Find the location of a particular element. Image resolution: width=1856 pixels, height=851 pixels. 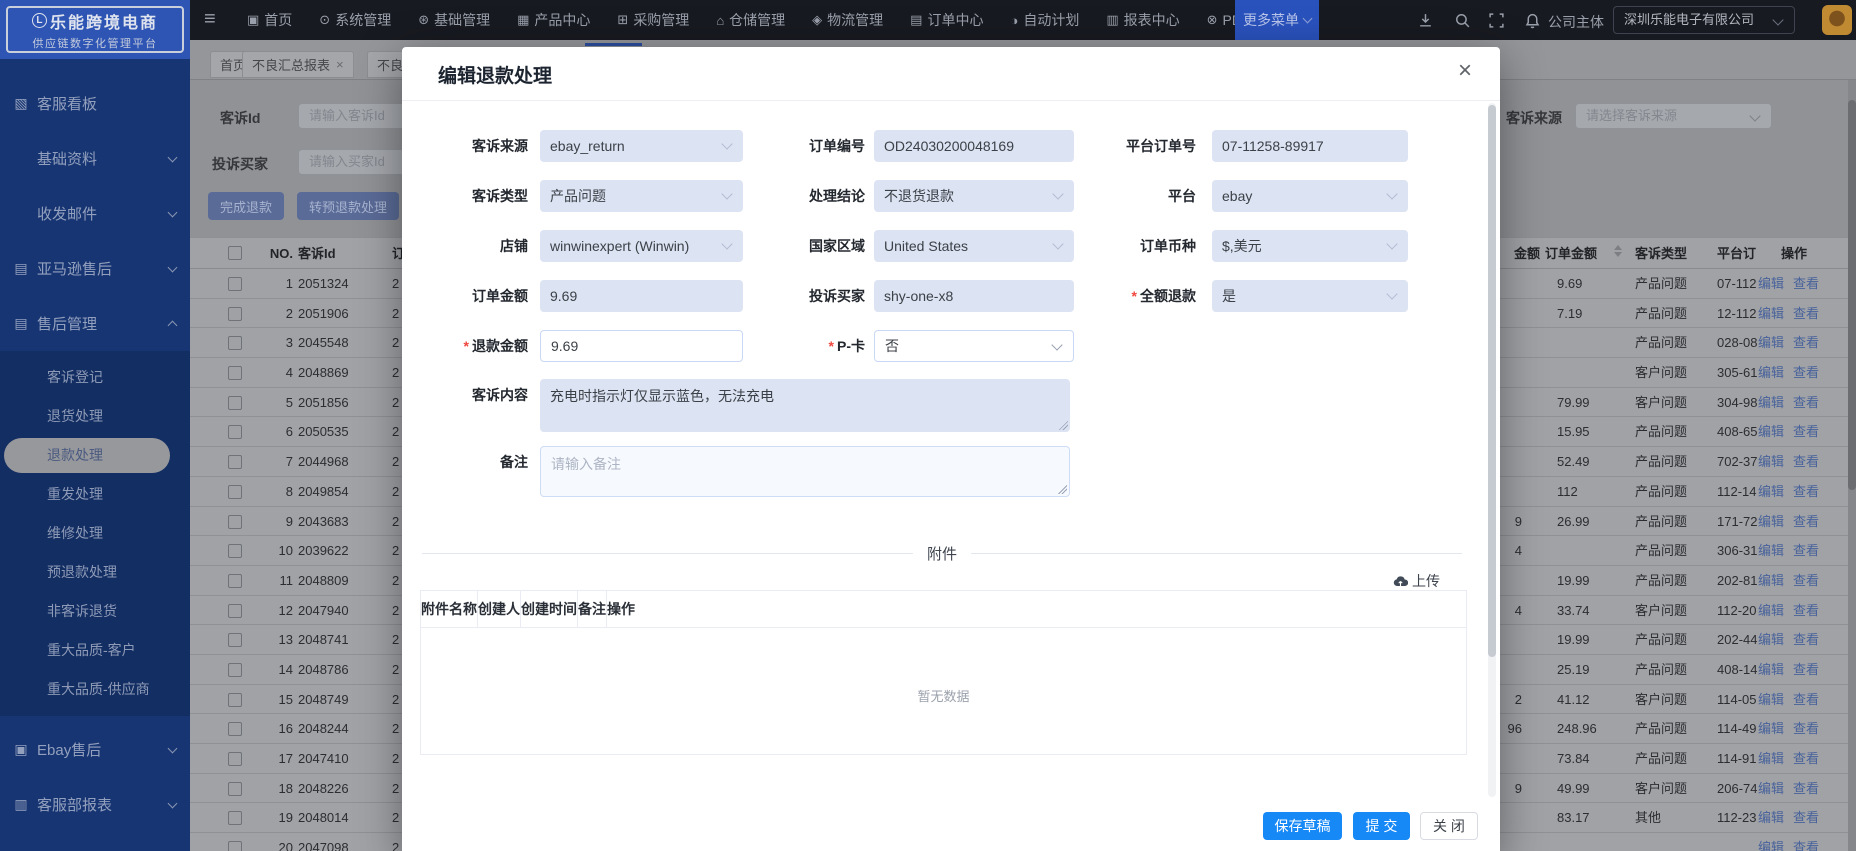

field-pcard-select: 否 is located at coordinates (974, 346).